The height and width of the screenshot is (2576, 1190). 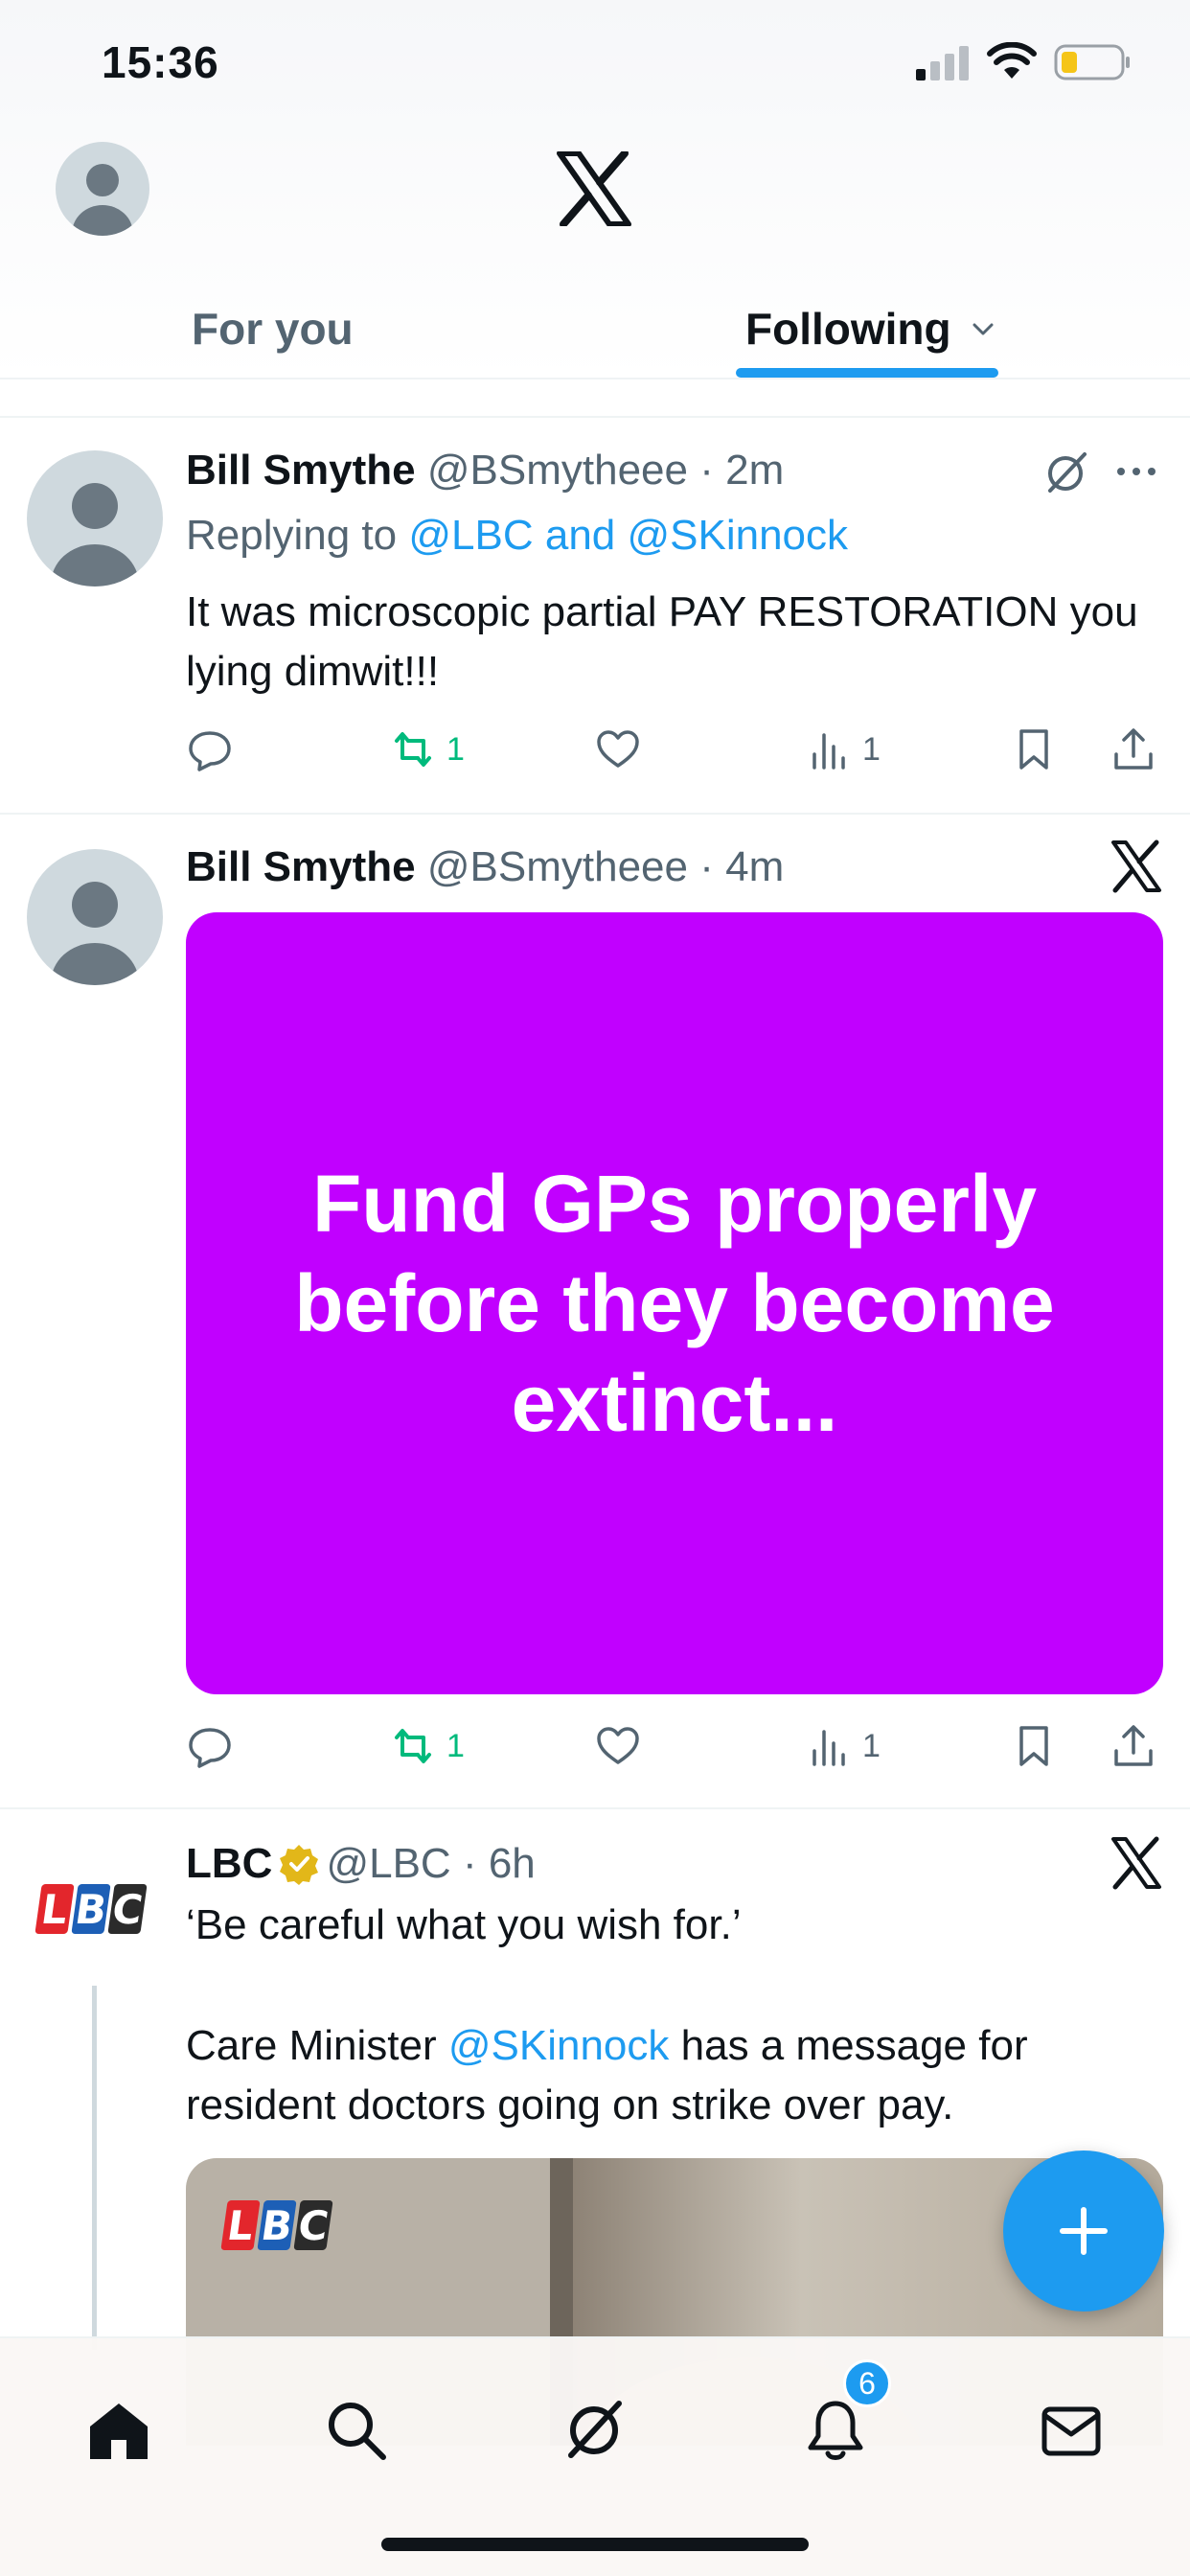 What do you see at coordinates (984, 329) in the screenshot?
I see `chevron-down-icon` at bounding box center [984, 329].